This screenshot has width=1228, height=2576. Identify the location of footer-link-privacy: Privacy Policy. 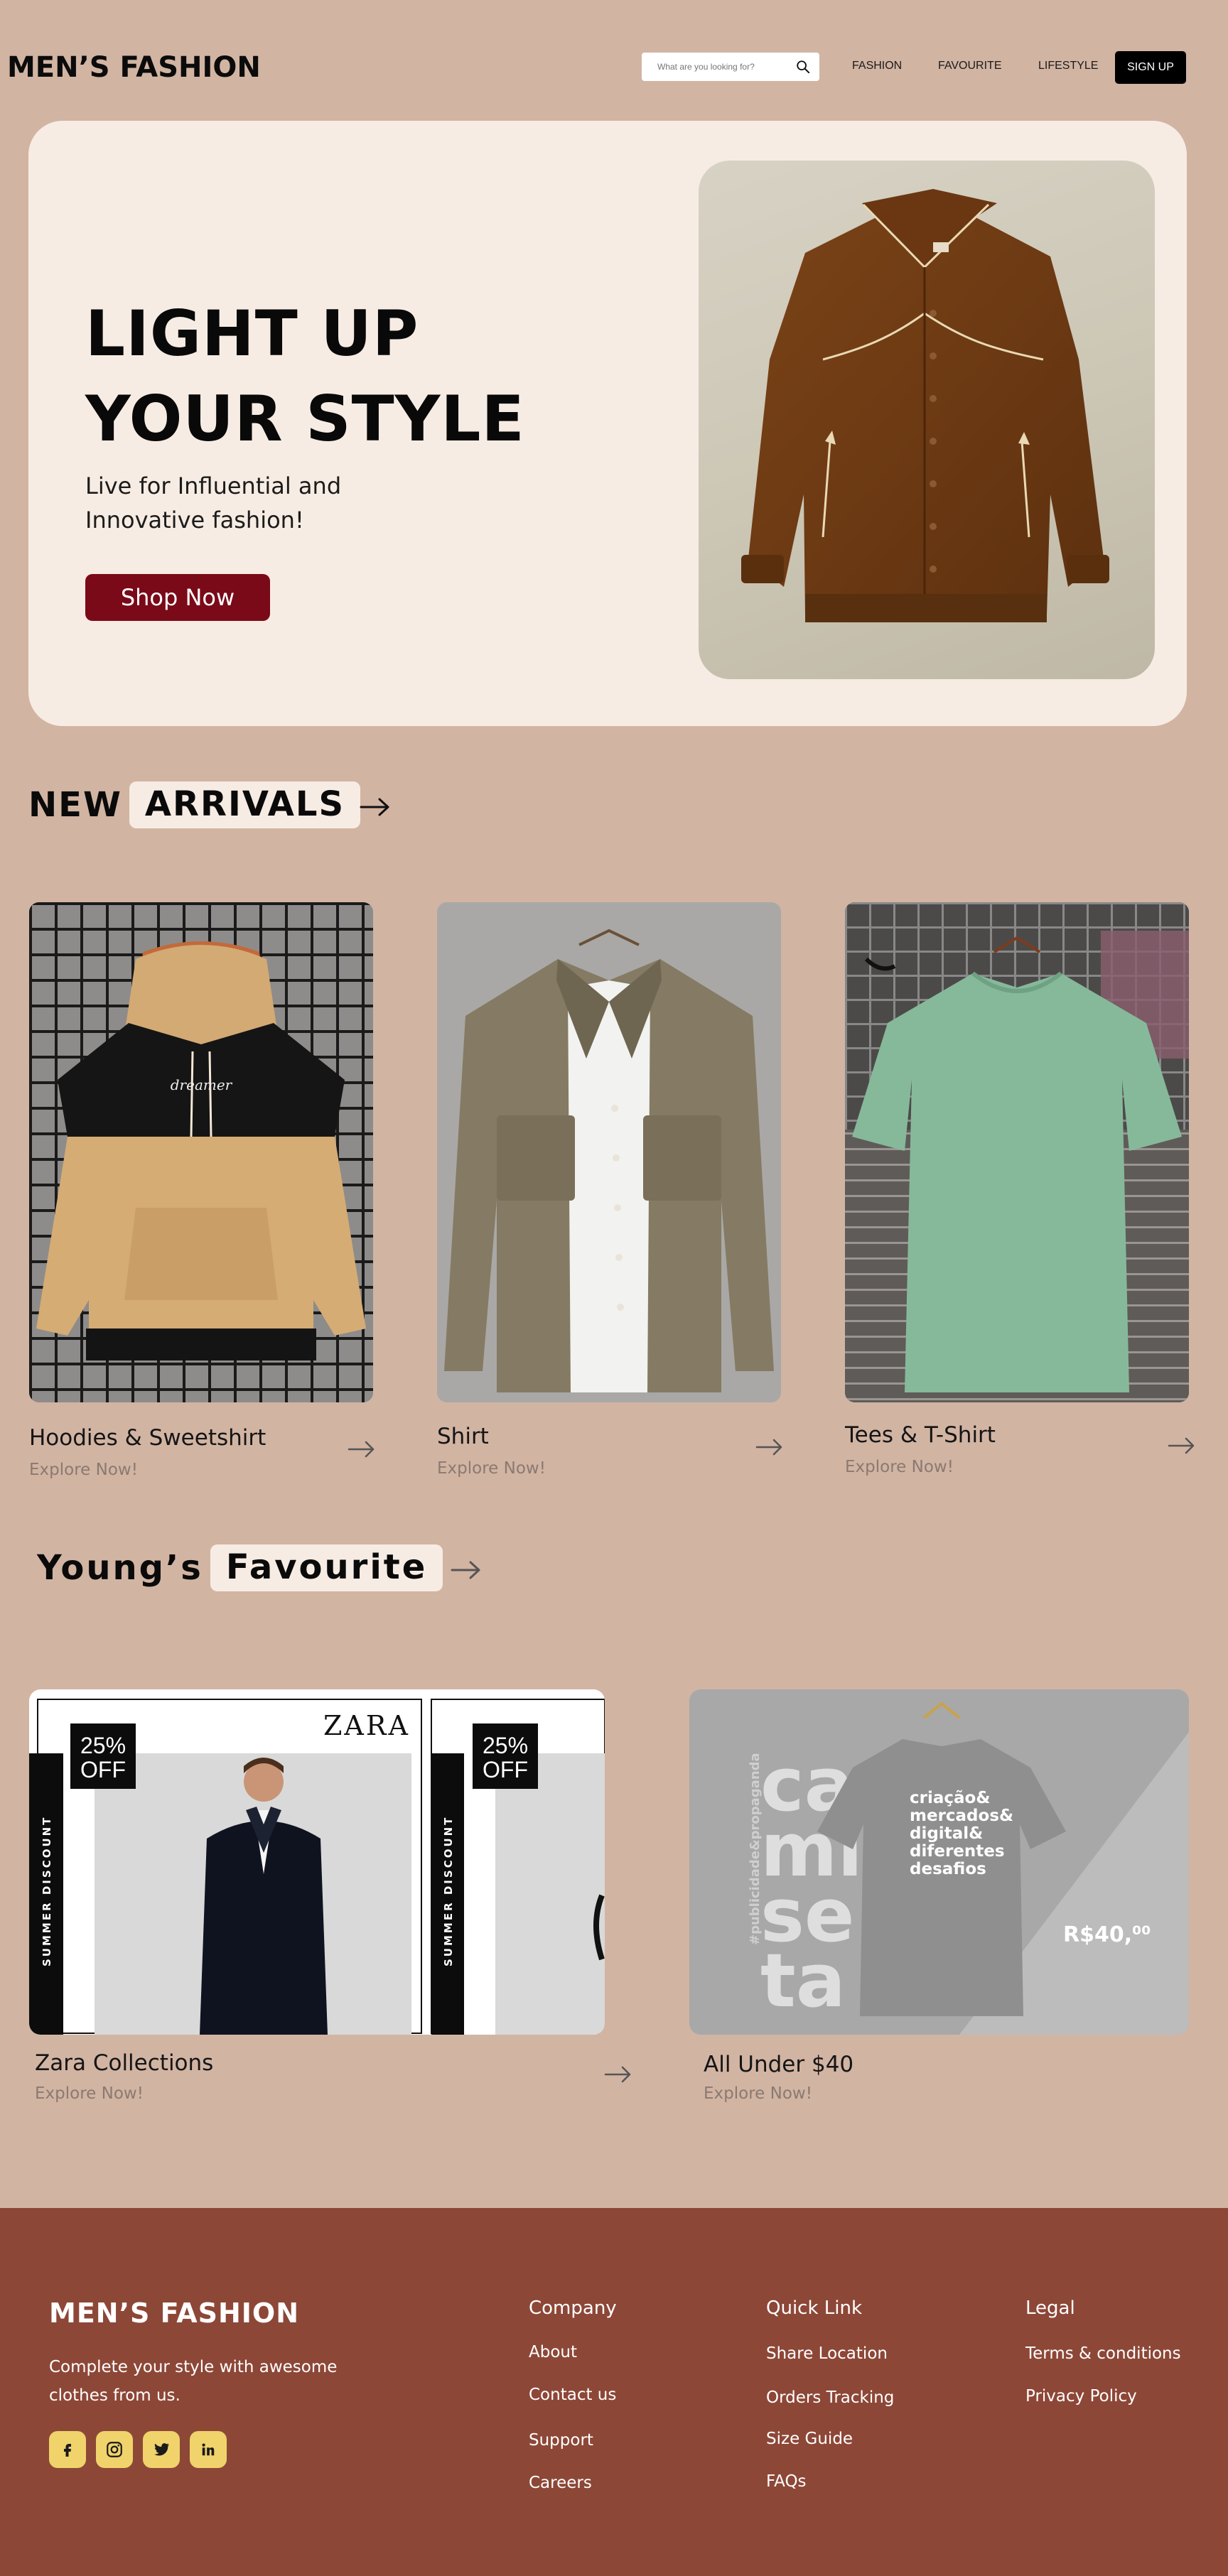
(1081, 2396).